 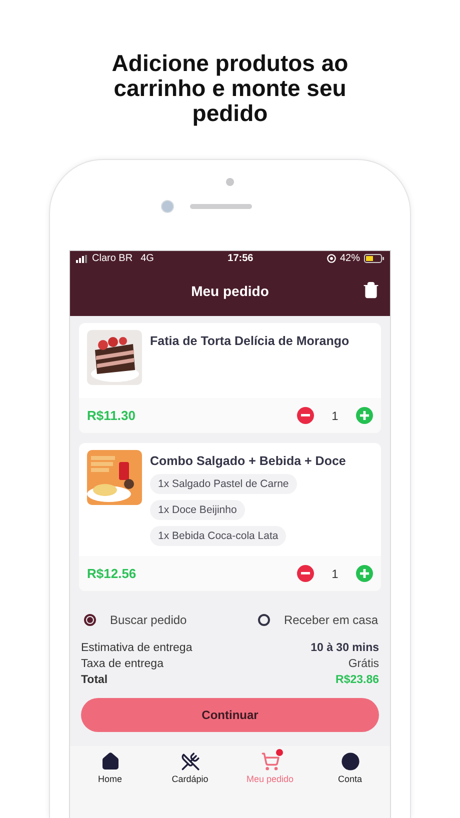 I want to click on continue-button: Continuar, so click(x=230, y=715).